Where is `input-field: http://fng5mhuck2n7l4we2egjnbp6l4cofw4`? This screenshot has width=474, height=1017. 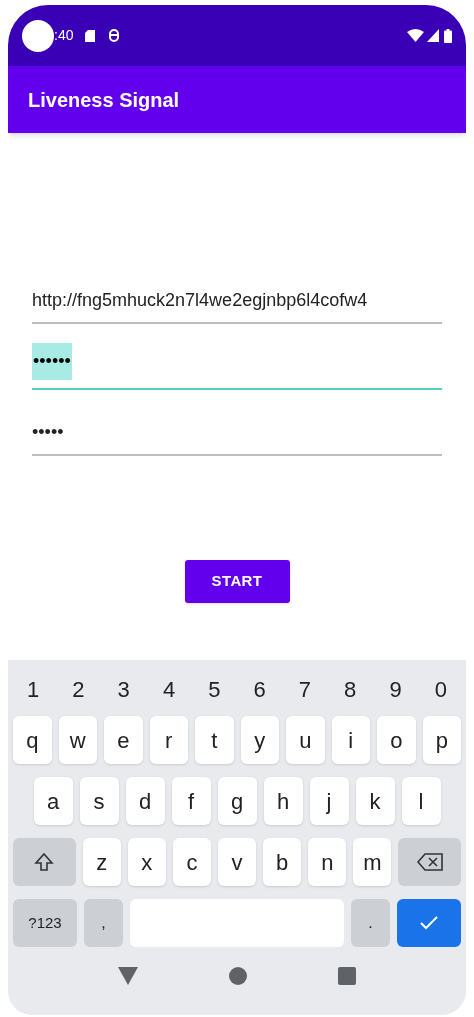
input-field: http://fng5mhuck2n7l4we2egjnbp6l4cofw4 is located at coordinates (237, 301).